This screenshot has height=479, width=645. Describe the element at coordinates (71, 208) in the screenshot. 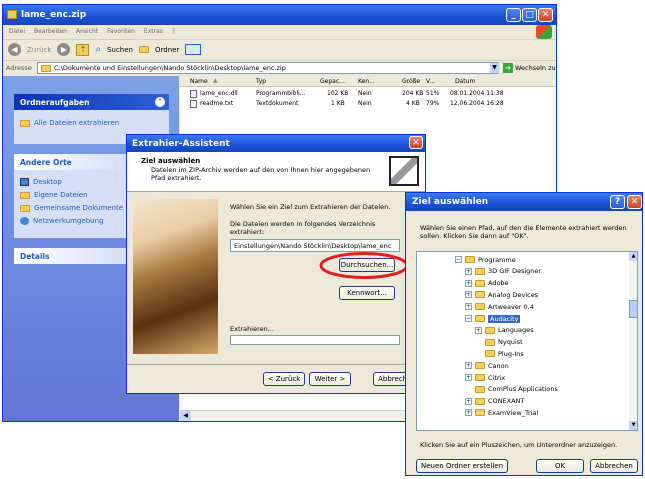

I see `place-shared-documents: Gemeinsame Dokumente` at that location.